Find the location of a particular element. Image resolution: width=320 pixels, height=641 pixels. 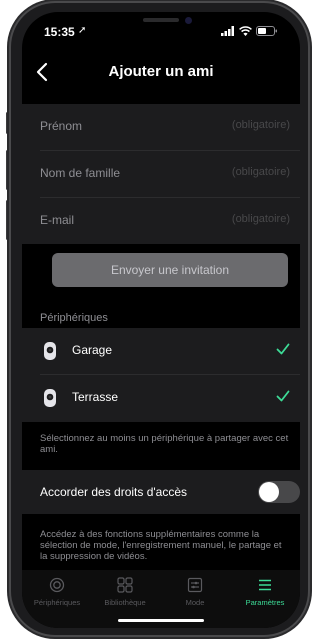

tab-label: Périphériques is located at coordinates (57, 602).